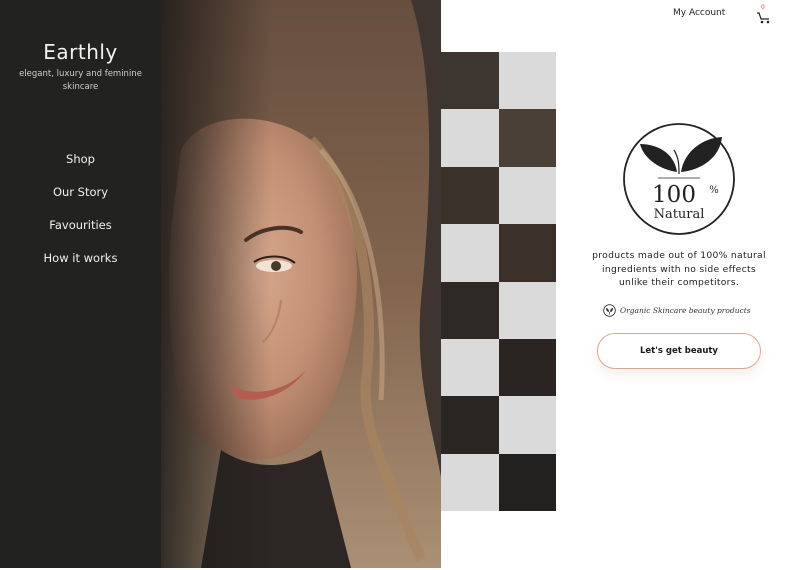 The height and width of the screenshot is (570, 800). I want to click on lets-get-beauty-button: Let's get beauty, so click(679, 351).